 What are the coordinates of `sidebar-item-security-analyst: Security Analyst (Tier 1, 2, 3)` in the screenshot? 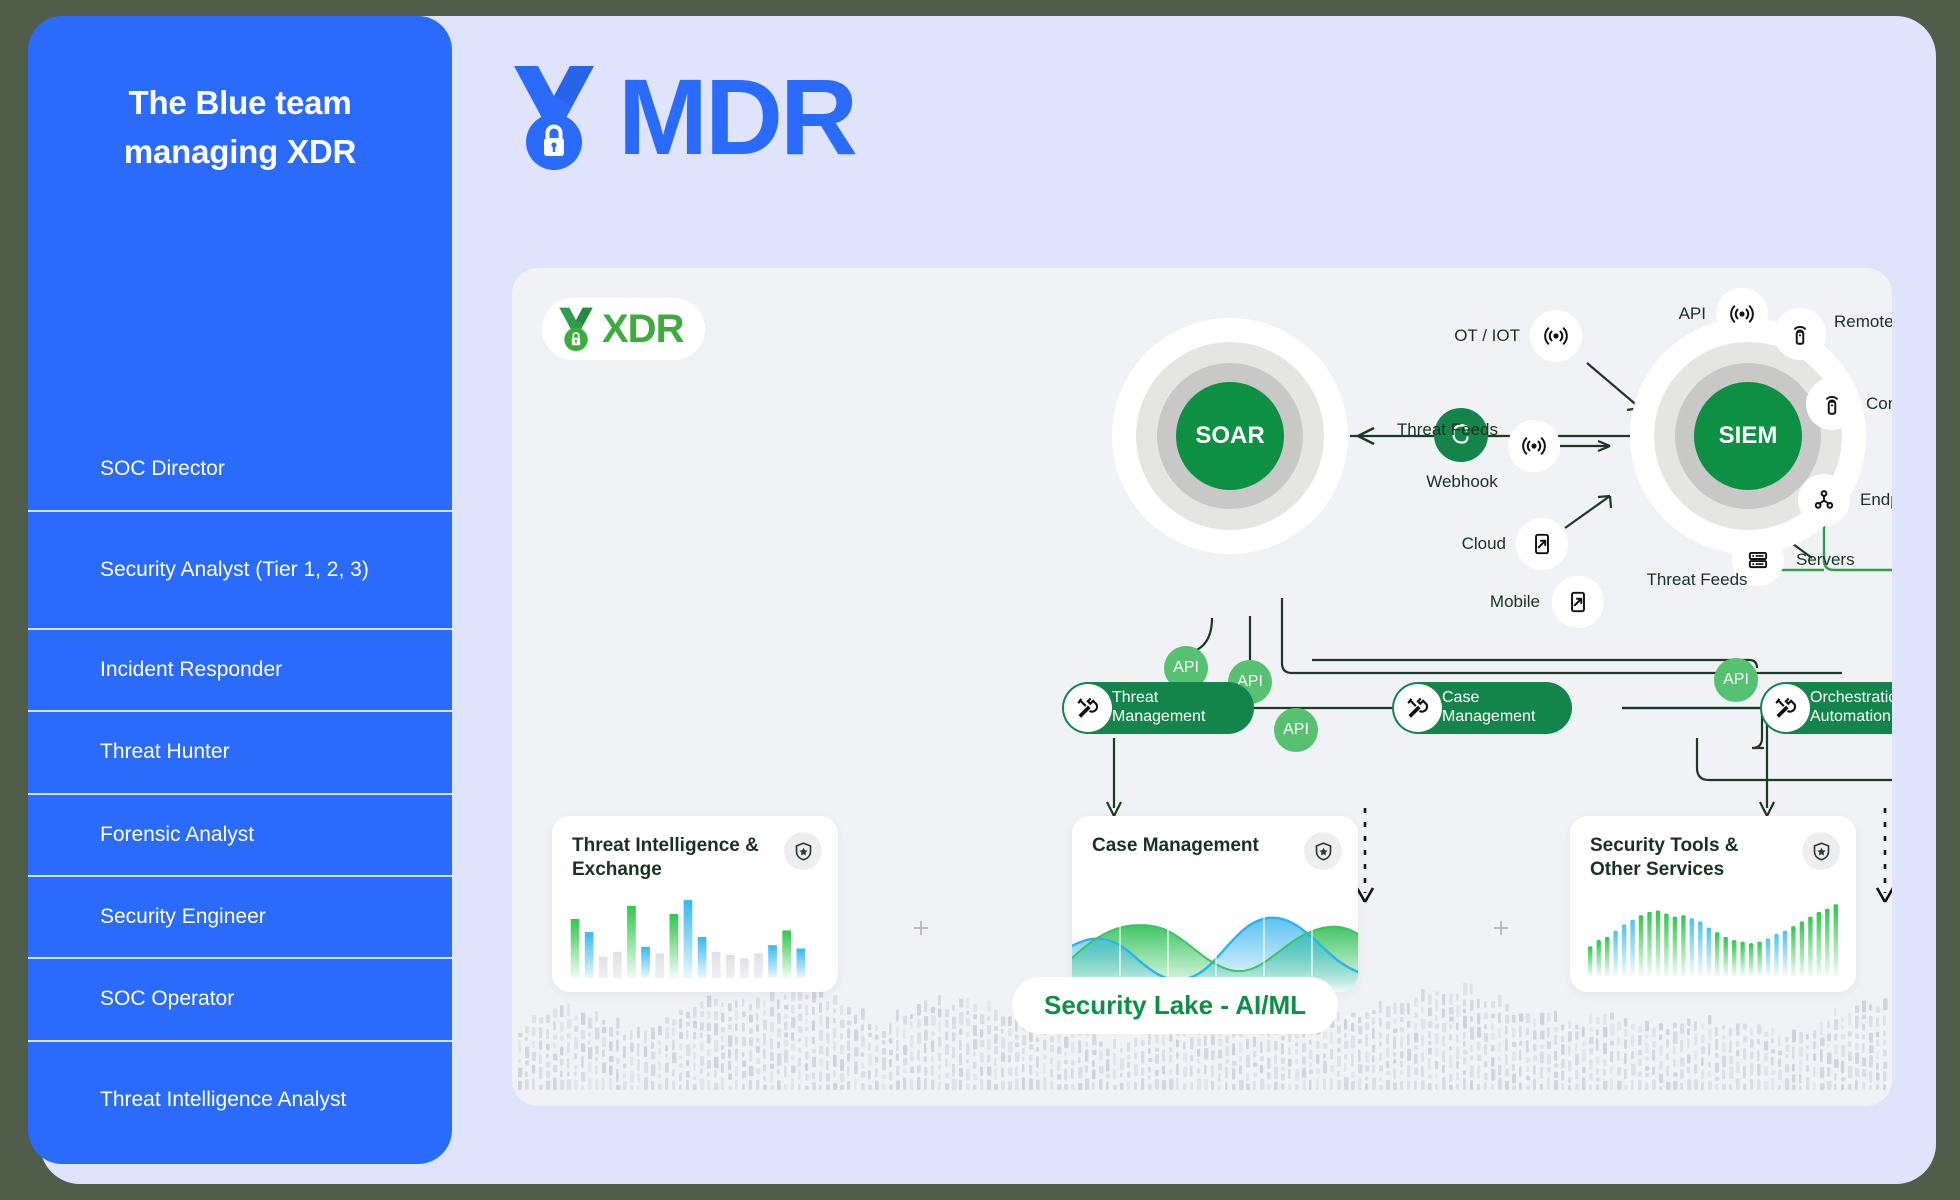 It's located at (240, 569).